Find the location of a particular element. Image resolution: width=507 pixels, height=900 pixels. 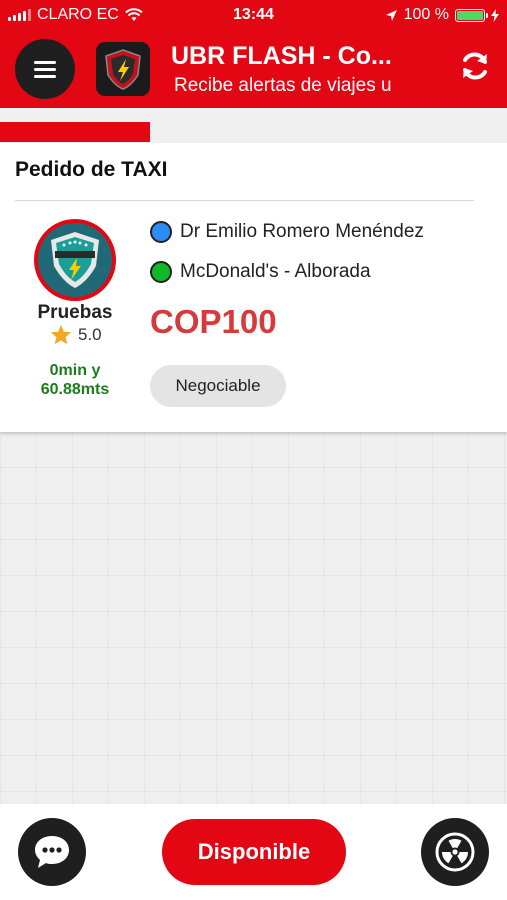

destination-address: McDonald's - Alborada is located at coordinates (275, 271).